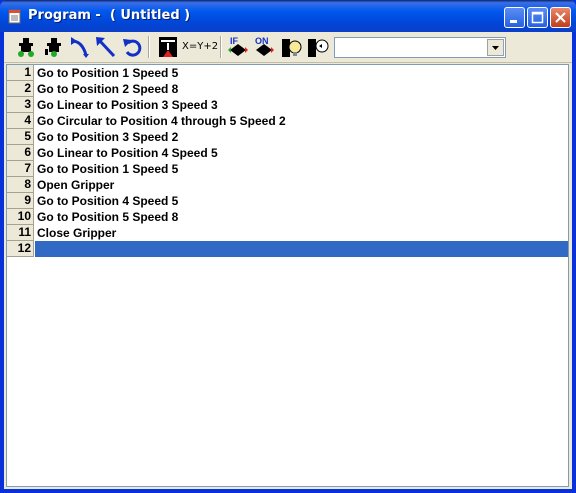 The image size is (576, 493). Describe the element at coordinates (20, 73) in the screenshot. I see `line-number: 1` at that location.